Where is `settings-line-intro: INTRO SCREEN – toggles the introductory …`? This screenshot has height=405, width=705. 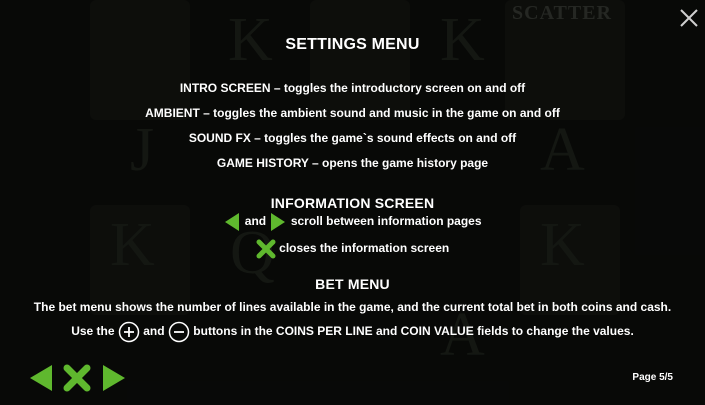
settings-line-intro: INTRO SCREEN – toggles the introductory … is located at coordinates (352, 88).